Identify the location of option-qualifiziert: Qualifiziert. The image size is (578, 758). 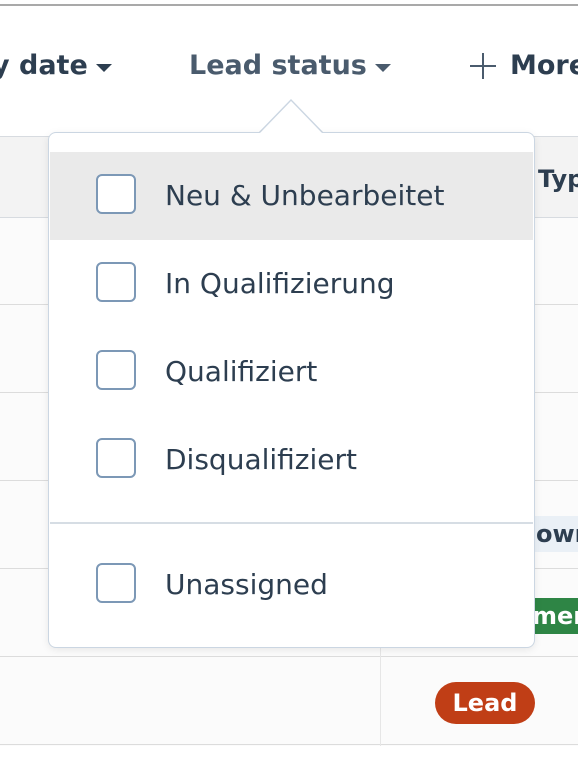
(291, 372).